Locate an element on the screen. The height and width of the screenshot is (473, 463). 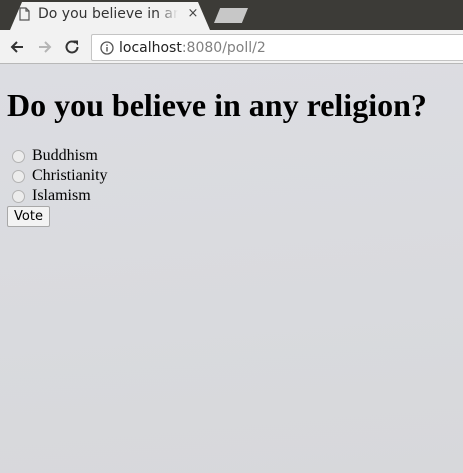
vote-button: Vote is located at coordinates (28, 216).